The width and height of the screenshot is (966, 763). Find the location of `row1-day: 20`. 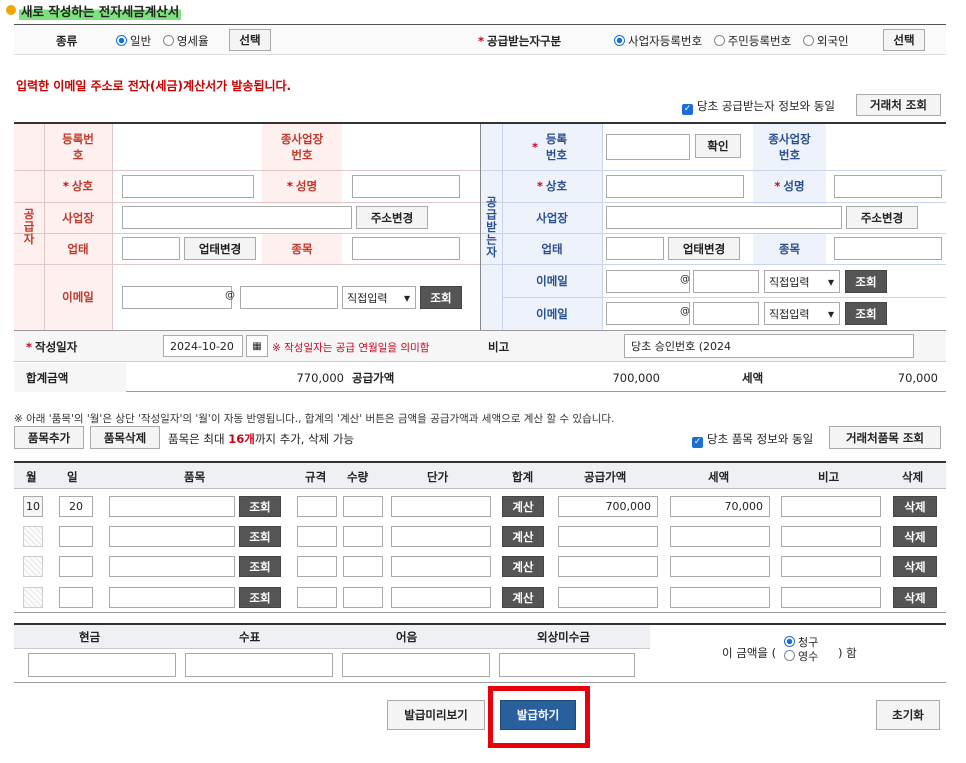

row1-day: 20 is located at coordinates (76, 506).